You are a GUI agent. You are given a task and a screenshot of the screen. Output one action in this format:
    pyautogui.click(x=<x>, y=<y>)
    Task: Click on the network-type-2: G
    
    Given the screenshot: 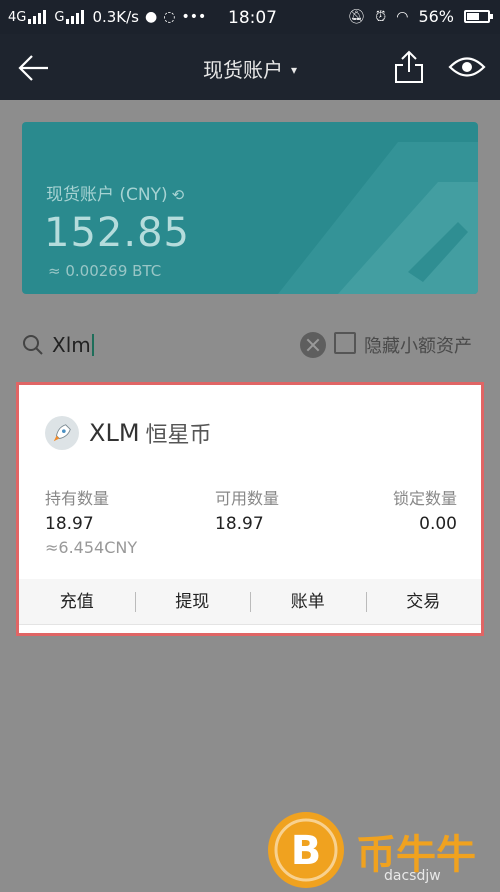 What is the action you would take?
    pyautogui.click(x=59, y=17)
    